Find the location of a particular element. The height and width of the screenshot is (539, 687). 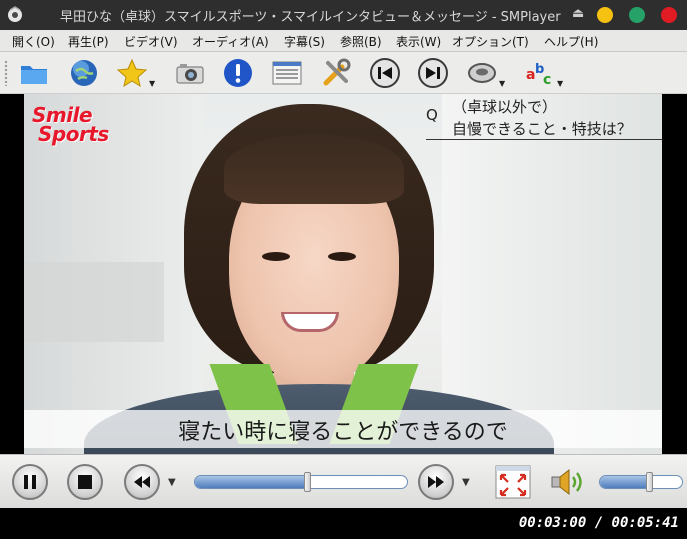

svg-text: c is located at coordinates (547, 80).